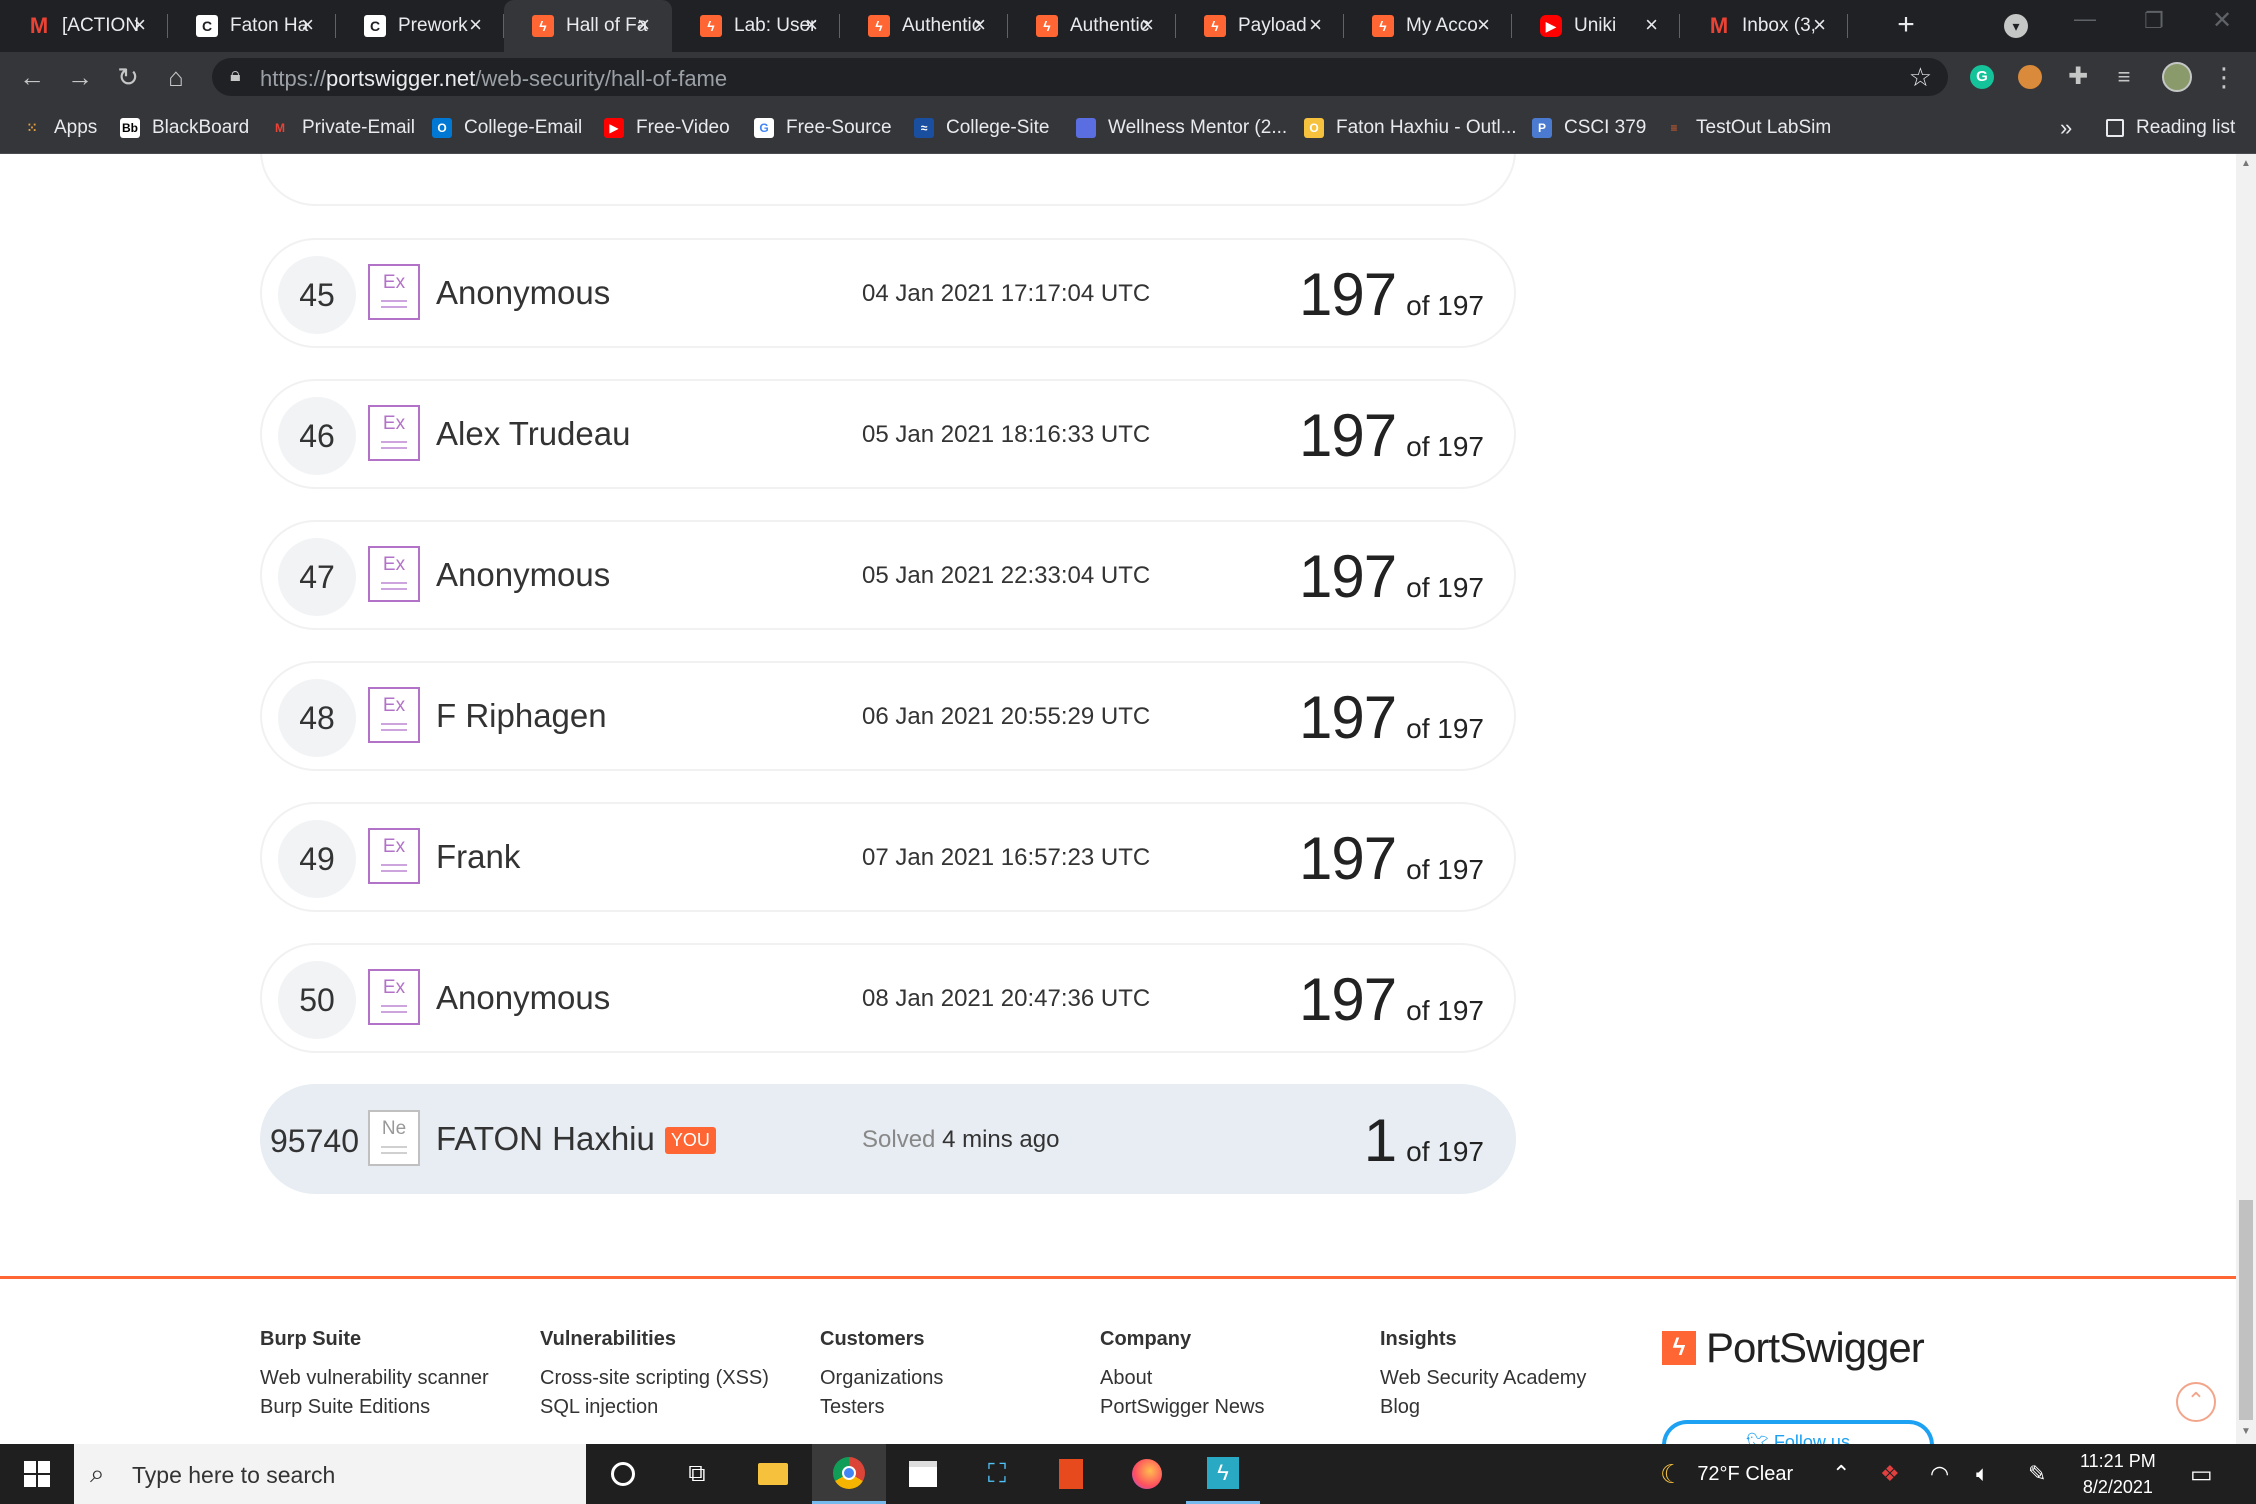 This screenshot has height=1504, width=2256. I want to click on scroll-down-arrow-icon: ▼, so click(2246, 1431).